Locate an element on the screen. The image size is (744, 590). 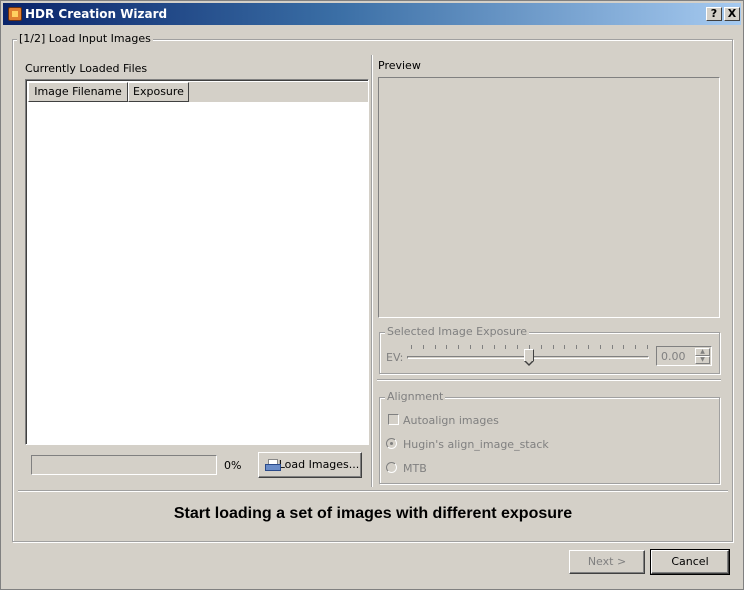
ev-value: 0.00 is located at coordinates (673, 356).